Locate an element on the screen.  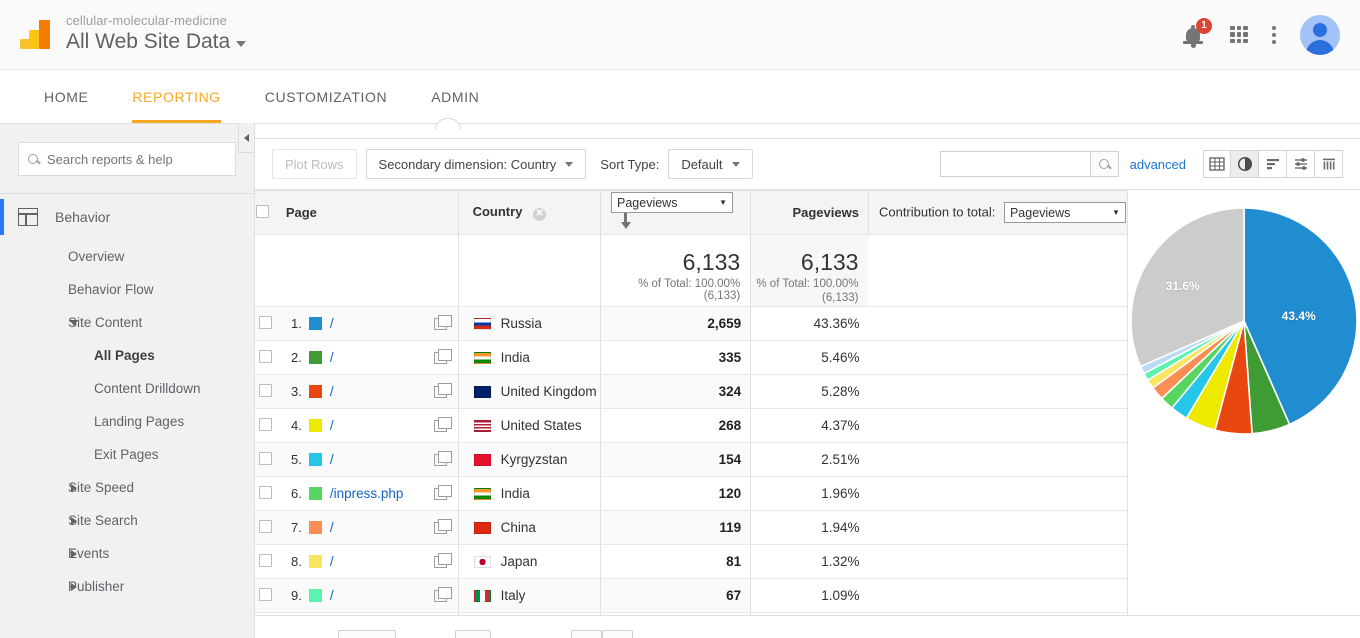
table-row: 2. / India 335 5.46% is located at coordinates (691, 357).